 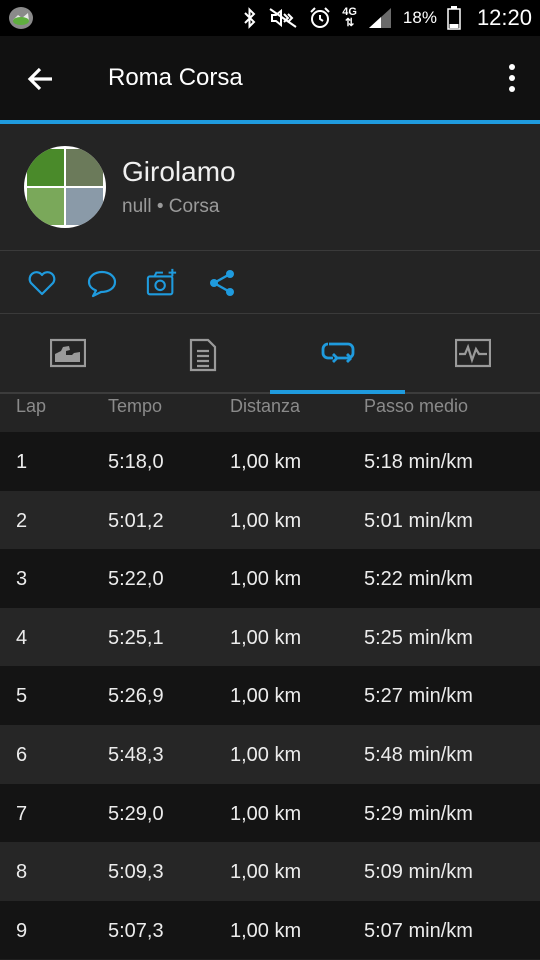 What do you see at coordinates (136, 813) in the screenshot?
I see `lap-time: 5:29,0` at bounding box center [136, 813].